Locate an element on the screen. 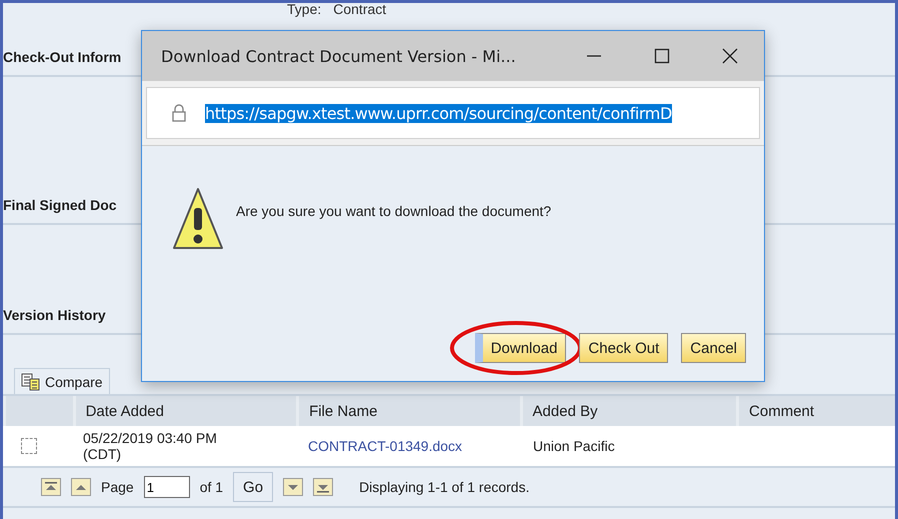 This screenshot has height=519, width=898. document-compare-icon is located at coordinates (31, 381).